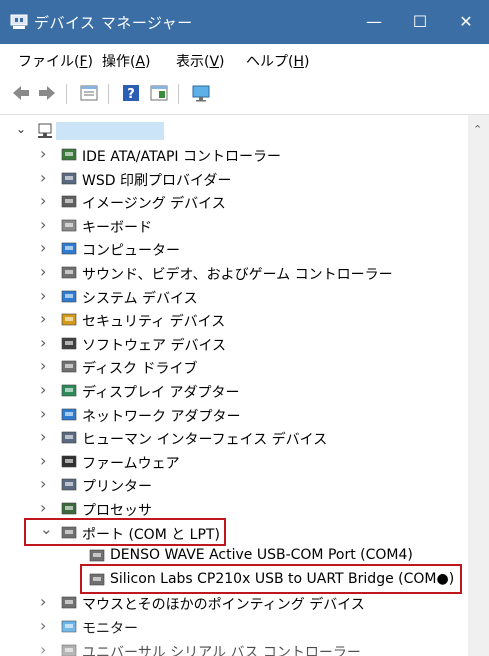 The image size is (489, 656). What do you see at coordinates (250, 462) in the screenshot?
I see `tree-category: › ファームウェア` at bounding box center [250, 462].